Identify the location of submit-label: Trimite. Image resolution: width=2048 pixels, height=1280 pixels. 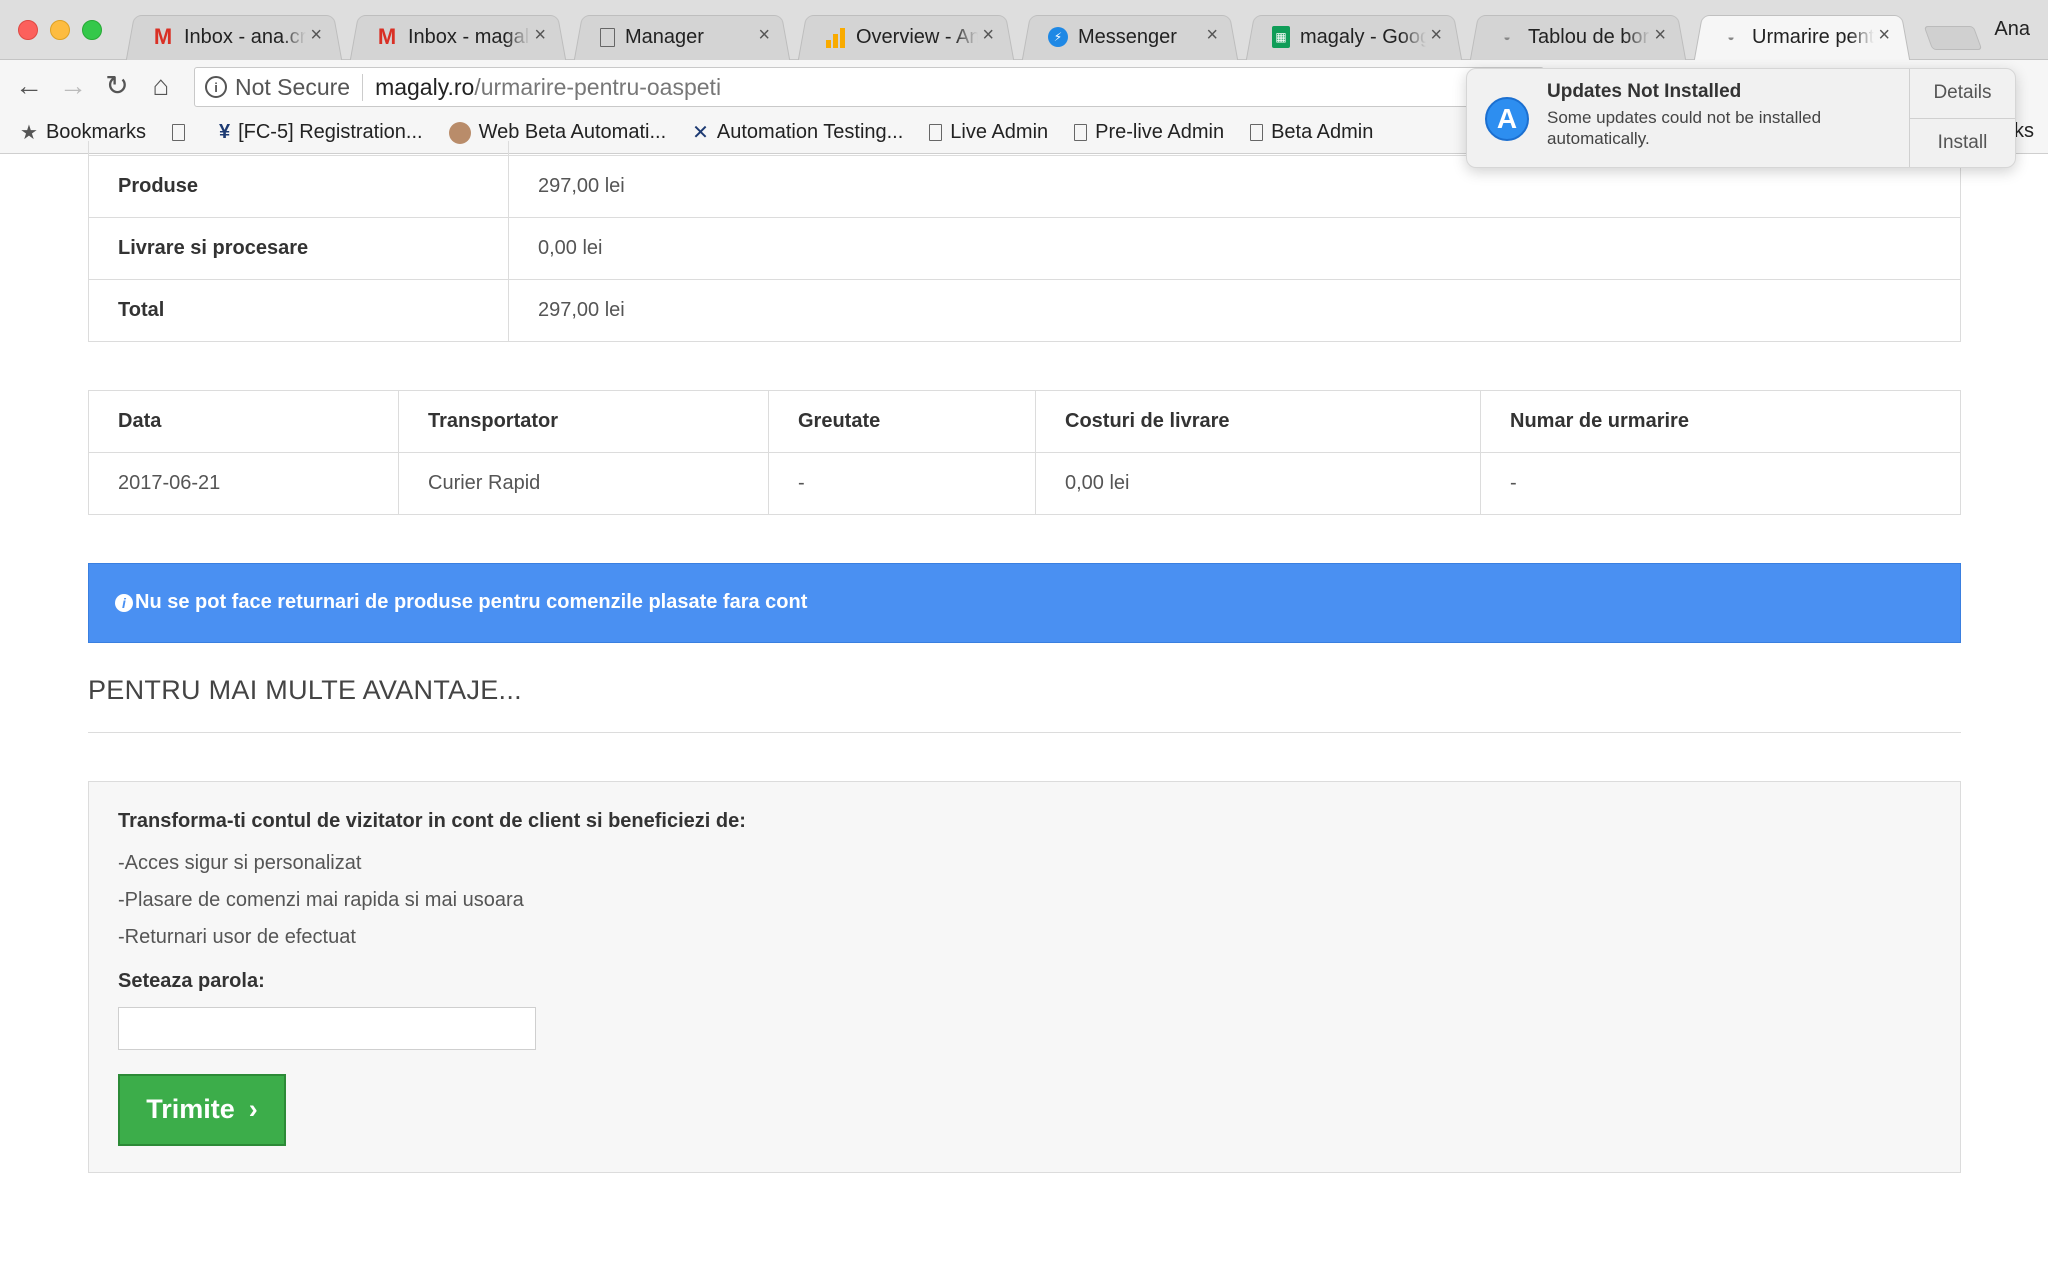
(190, 1109).